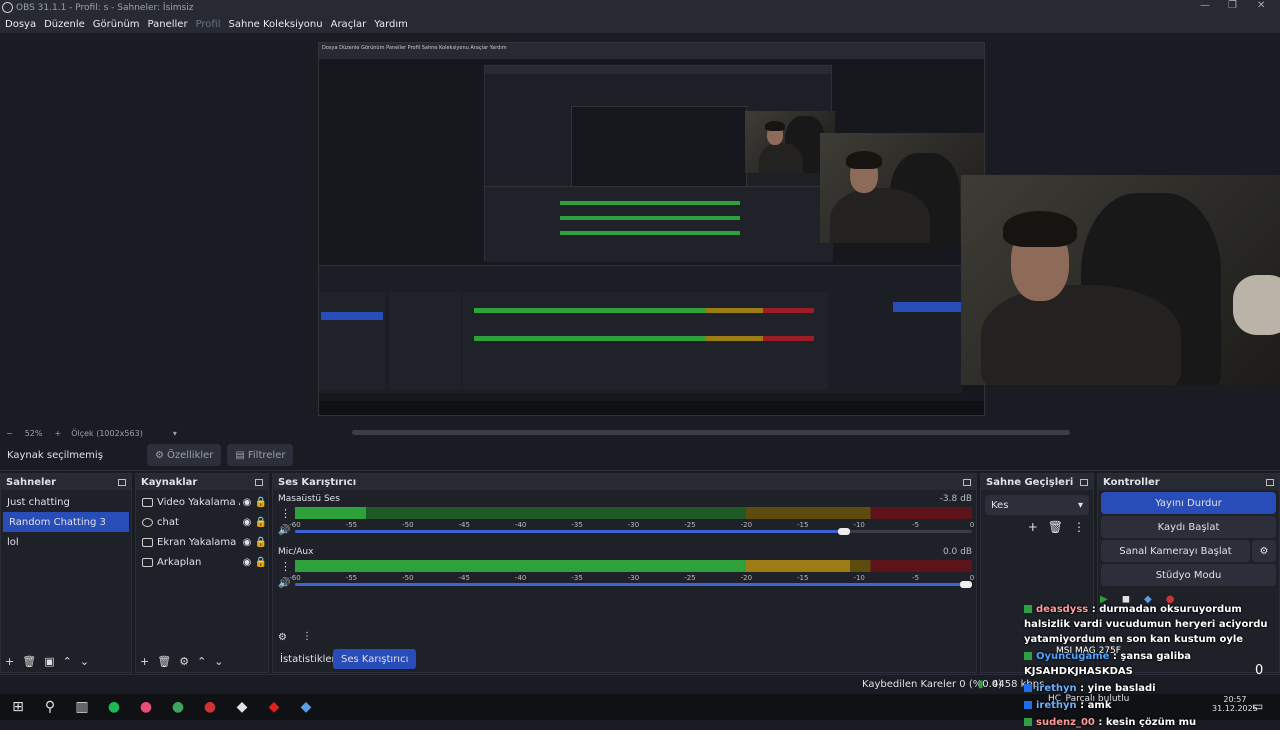  I want to click on maximize-icon: ❐, so click(1232, 5).